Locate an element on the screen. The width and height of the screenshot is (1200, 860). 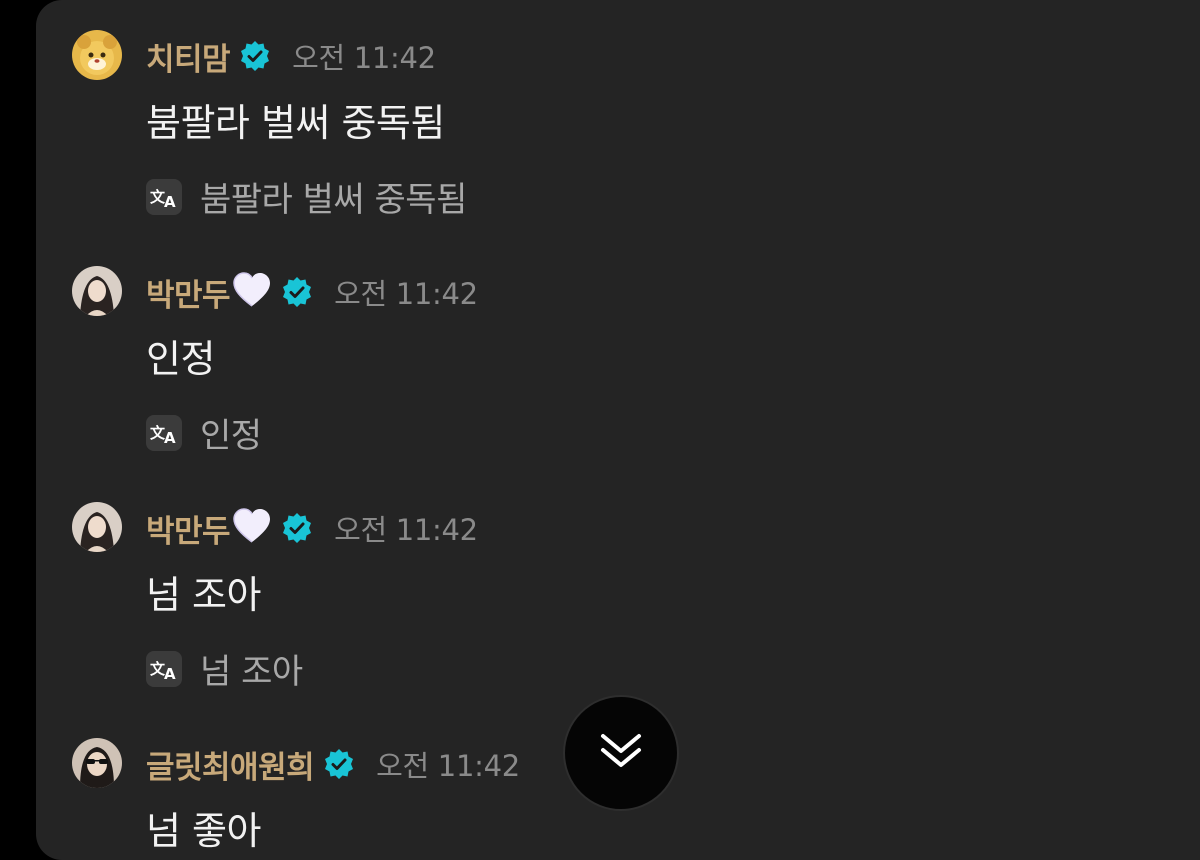
message-text: 붐팔라 벌써 중독됨 is located at coordinates (295, 123).